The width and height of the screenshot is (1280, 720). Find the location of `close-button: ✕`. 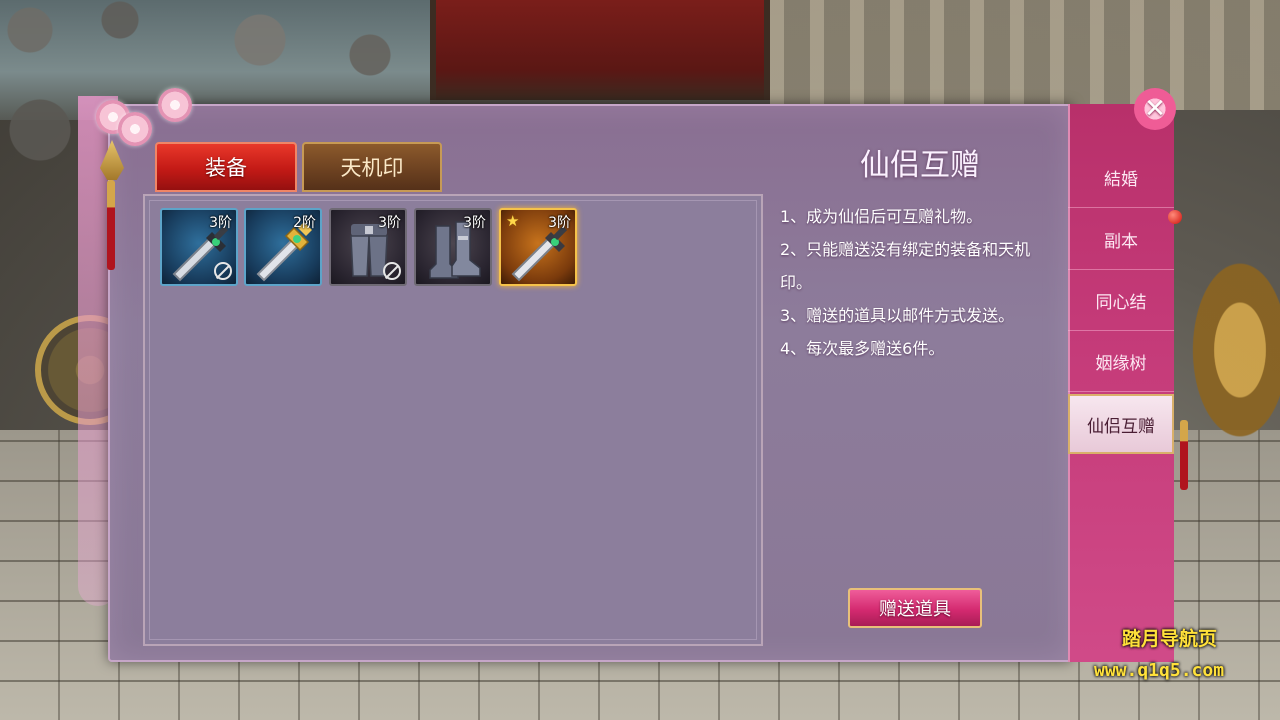

close-button: ✕ is located at coordinates (1155, 109).